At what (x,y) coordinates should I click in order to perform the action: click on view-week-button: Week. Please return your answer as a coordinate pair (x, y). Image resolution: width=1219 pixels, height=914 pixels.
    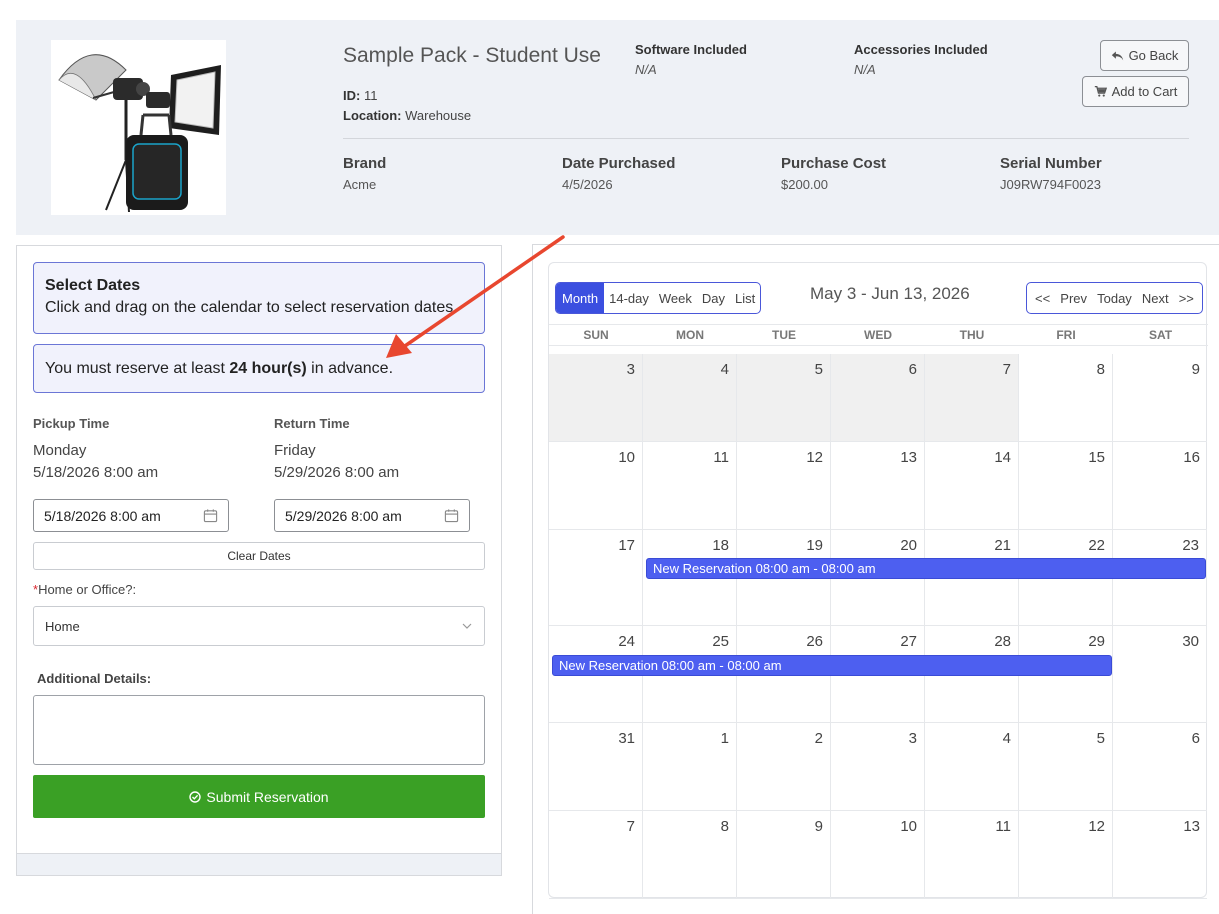
    Looking at the image, I should click on (675, 298).